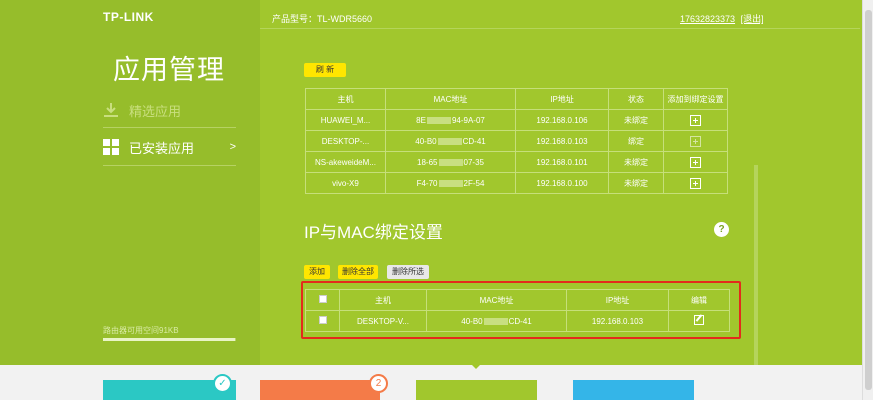  What do you see at coordinates (378, 383) in the screenshot?
I see `count-badge: 2` at bounding box center [378, 383].